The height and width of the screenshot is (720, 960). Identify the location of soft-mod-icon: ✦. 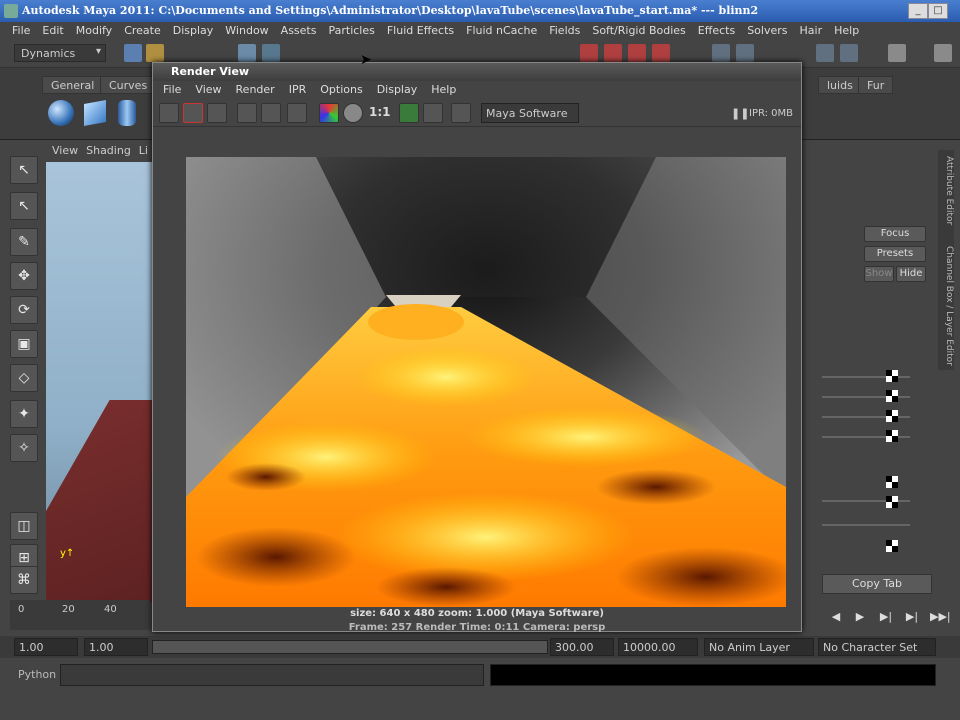
(24, 414).